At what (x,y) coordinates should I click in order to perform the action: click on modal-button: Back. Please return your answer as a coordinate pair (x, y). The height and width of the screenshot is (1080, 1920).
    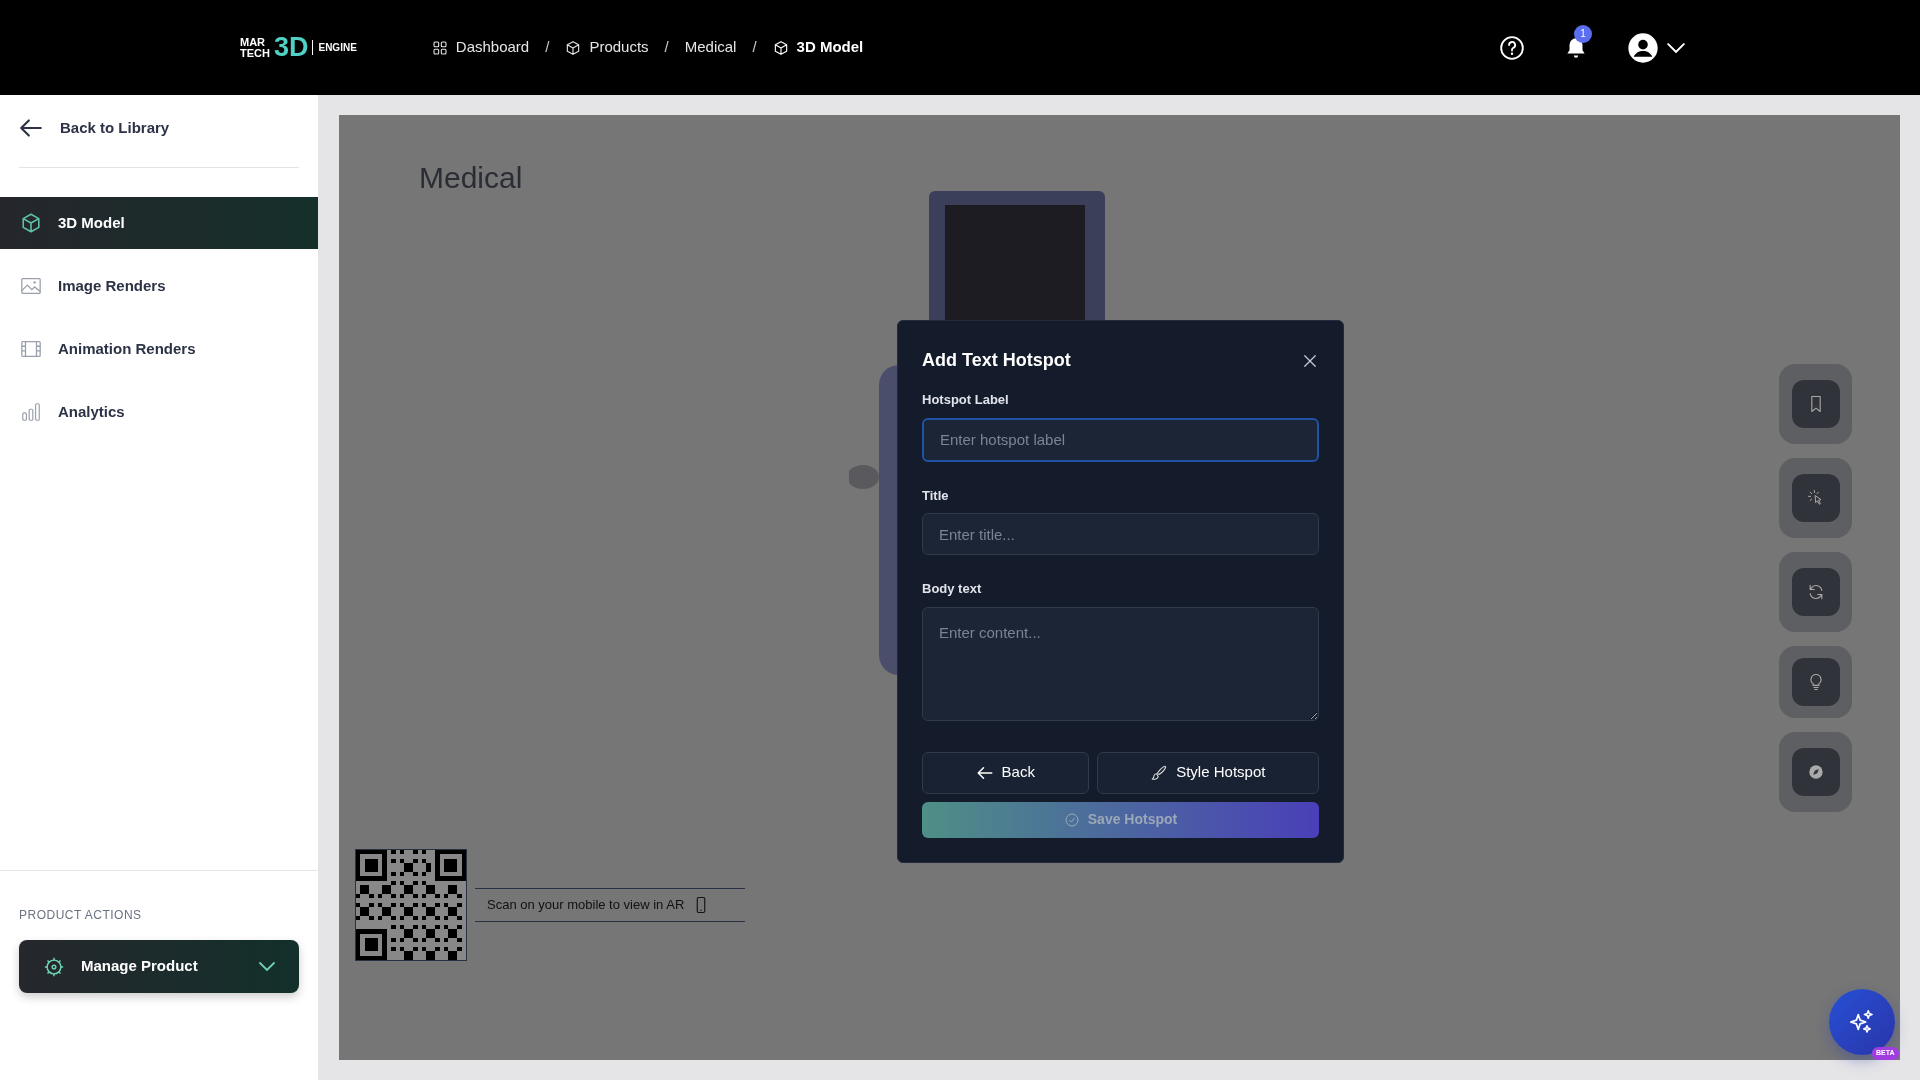
    Looking at the image, I should click on (1005, 772).